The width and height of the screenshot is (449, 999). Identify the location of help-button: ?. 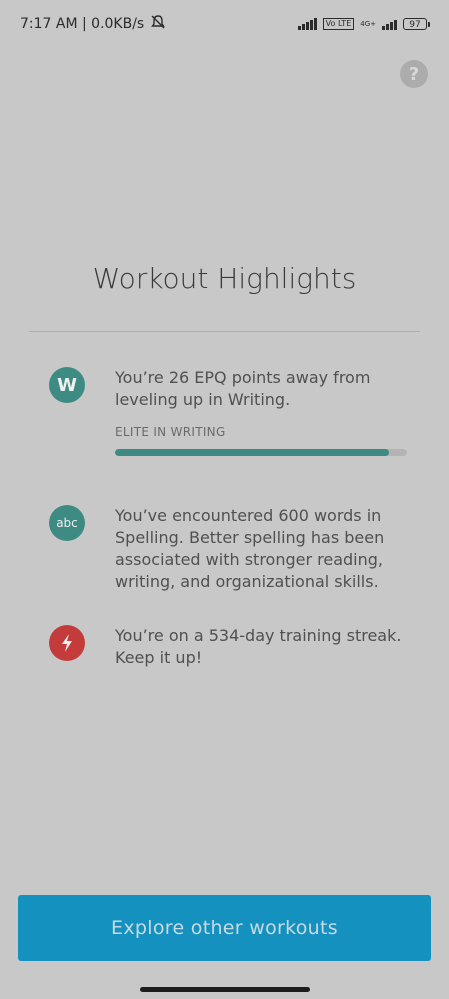
(414, 74).